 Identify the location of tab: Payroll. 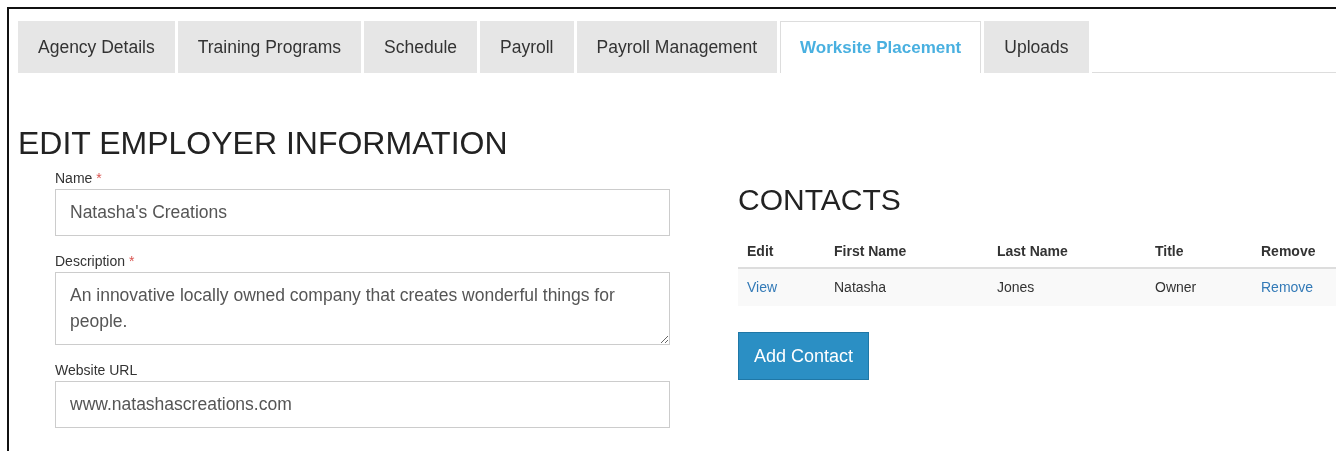
(527, 47).